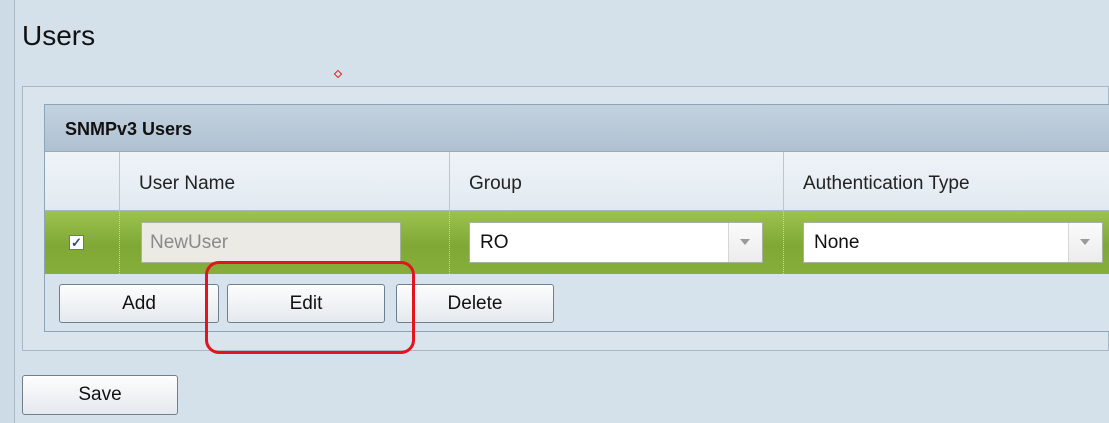 The height and width of the screenshot is (423, 1109). What do you see at coordinates (271, 242) in the screenshot?
I see `user-name-field` at bounding box center [271, 242].